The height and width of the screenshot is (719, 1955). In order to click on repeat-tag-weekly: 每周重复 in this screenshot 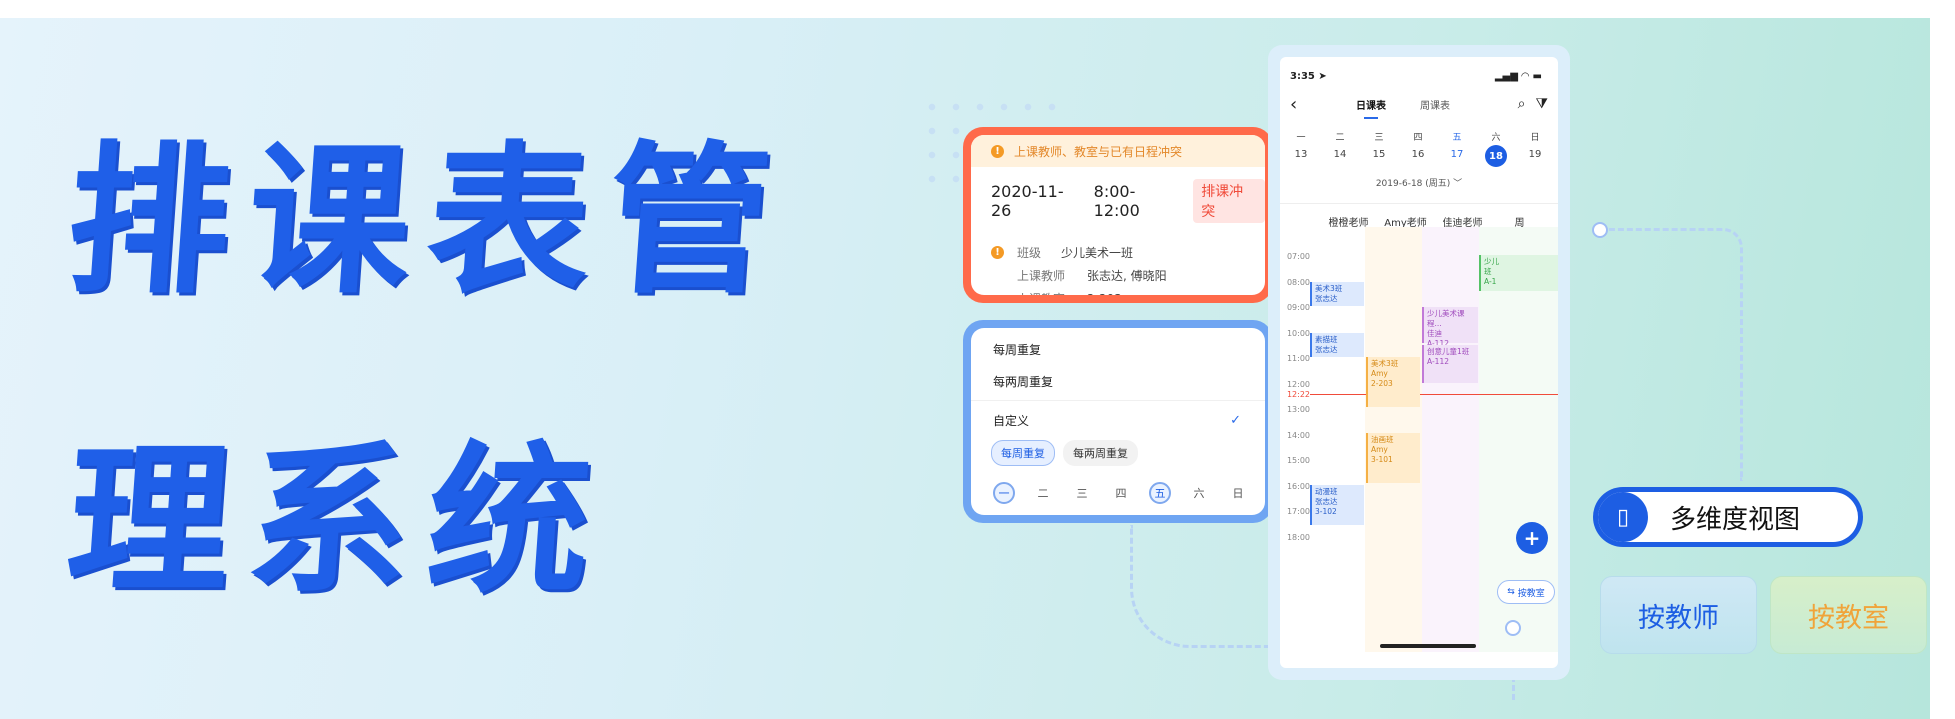, I will do `click(1023, 453)`.